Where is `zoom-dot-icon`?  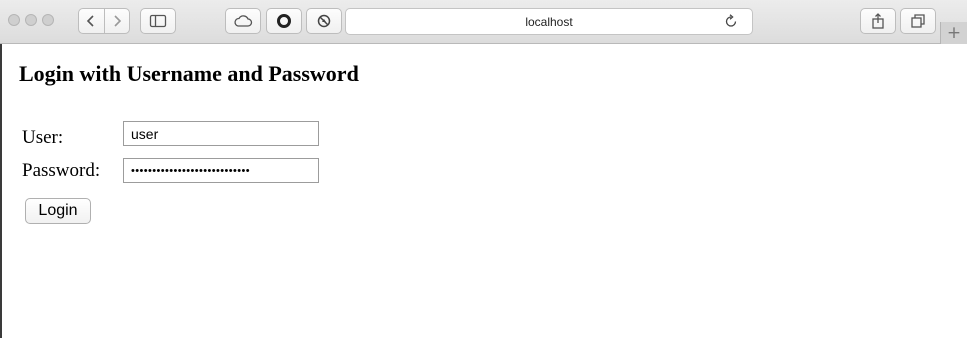 zoom-dot-icon is located at coordinates (48, 20).